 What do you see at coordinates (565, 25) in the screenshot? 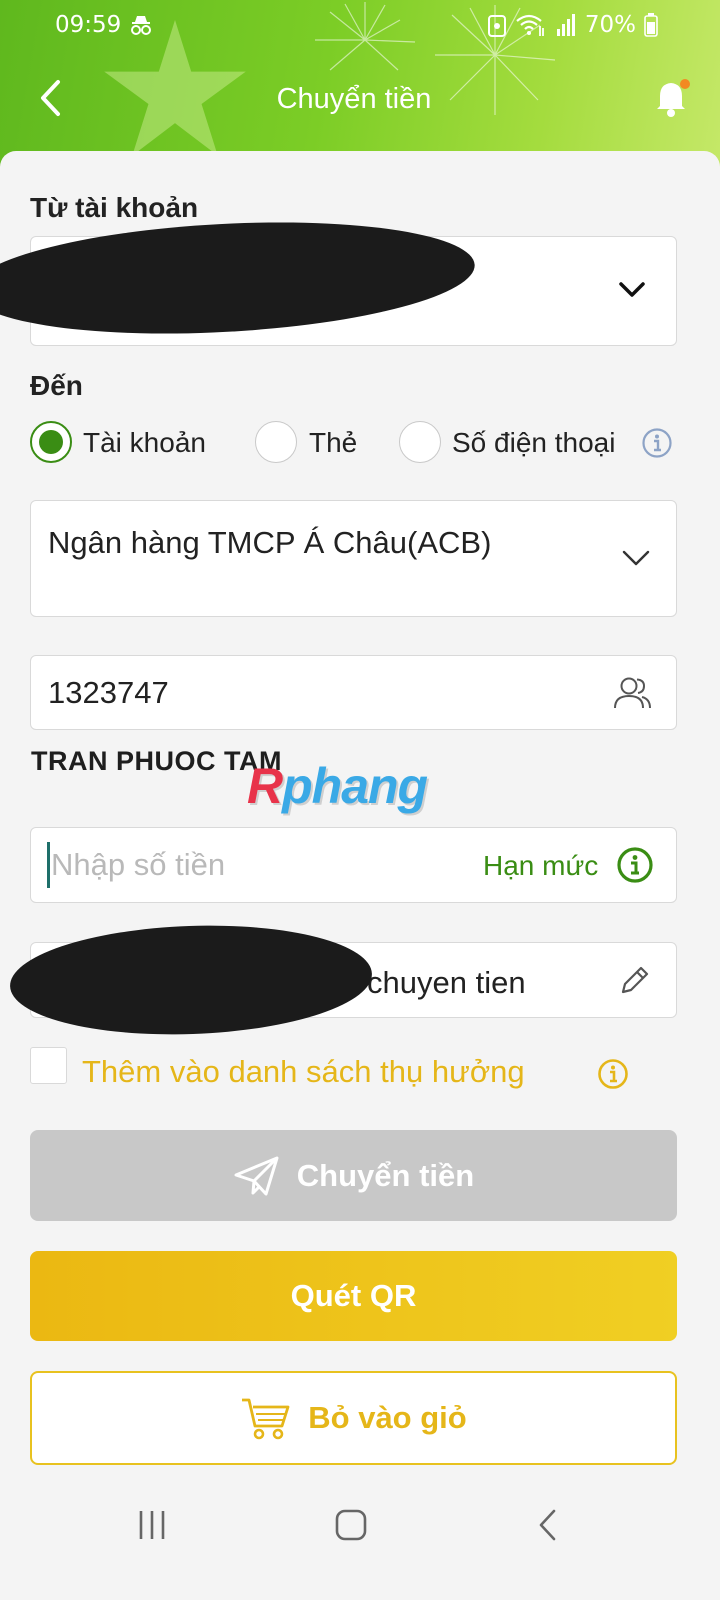
I see `signal-icon` at bounding box center [565, 25].